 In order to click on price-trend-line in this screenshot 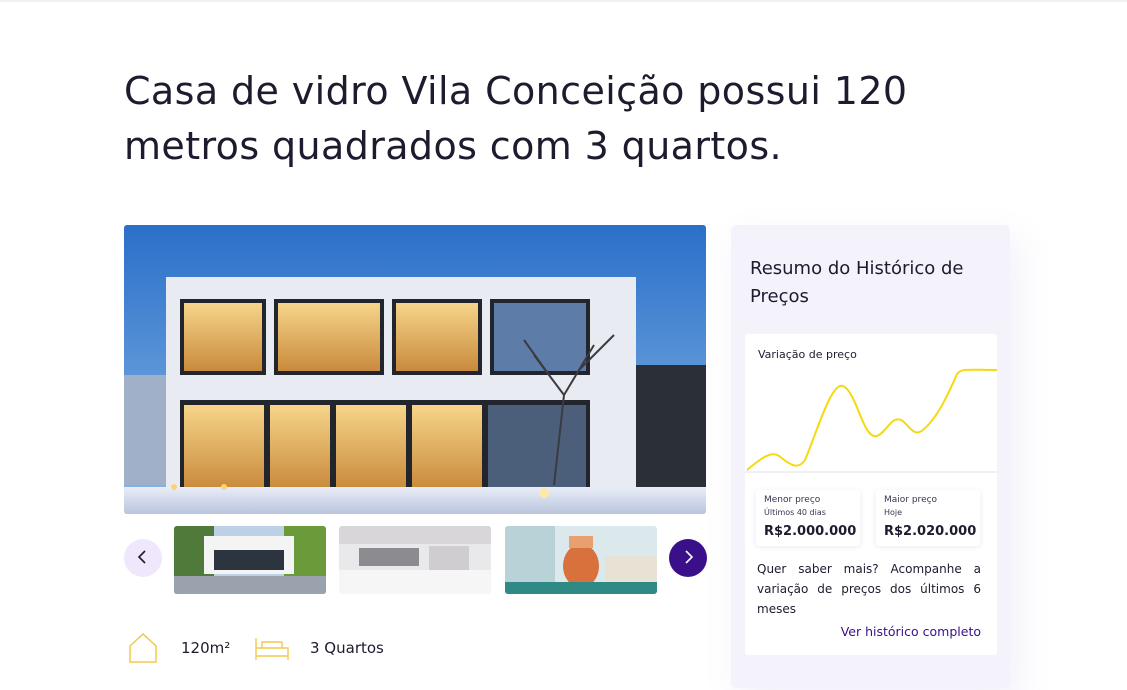, I will do `click(871, 419)`.